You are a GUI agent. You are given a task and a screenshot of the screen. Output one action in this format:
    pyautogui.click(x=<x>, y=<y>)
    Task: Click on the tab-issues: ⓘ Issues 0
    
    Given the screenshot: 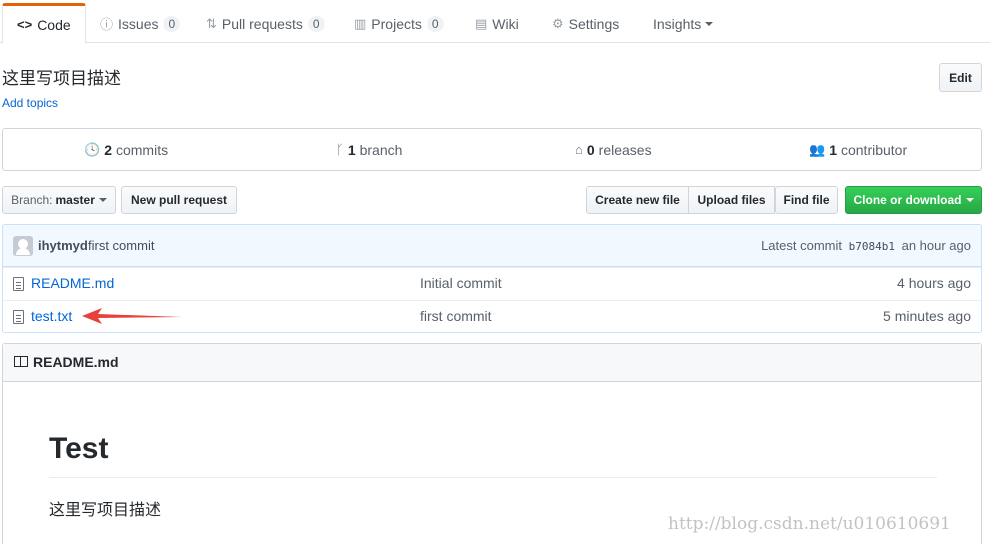 What is the action you would take?
    pyautogui.click(x=140, y=23)
    